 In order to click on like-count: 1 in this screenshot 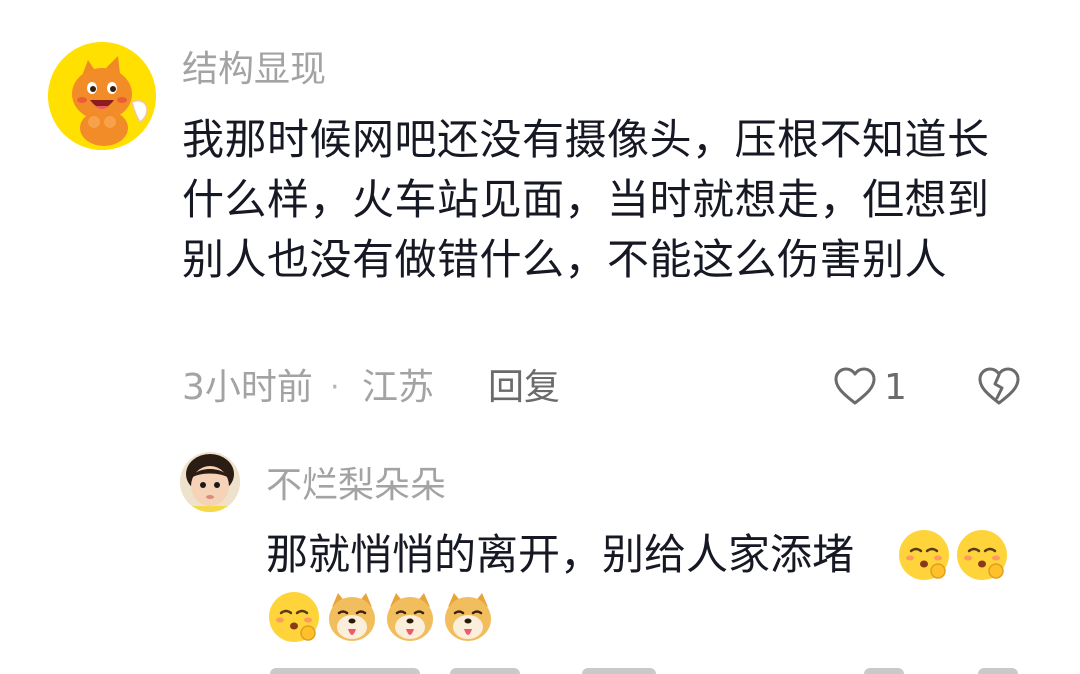, I will do `click(895, 387)`.